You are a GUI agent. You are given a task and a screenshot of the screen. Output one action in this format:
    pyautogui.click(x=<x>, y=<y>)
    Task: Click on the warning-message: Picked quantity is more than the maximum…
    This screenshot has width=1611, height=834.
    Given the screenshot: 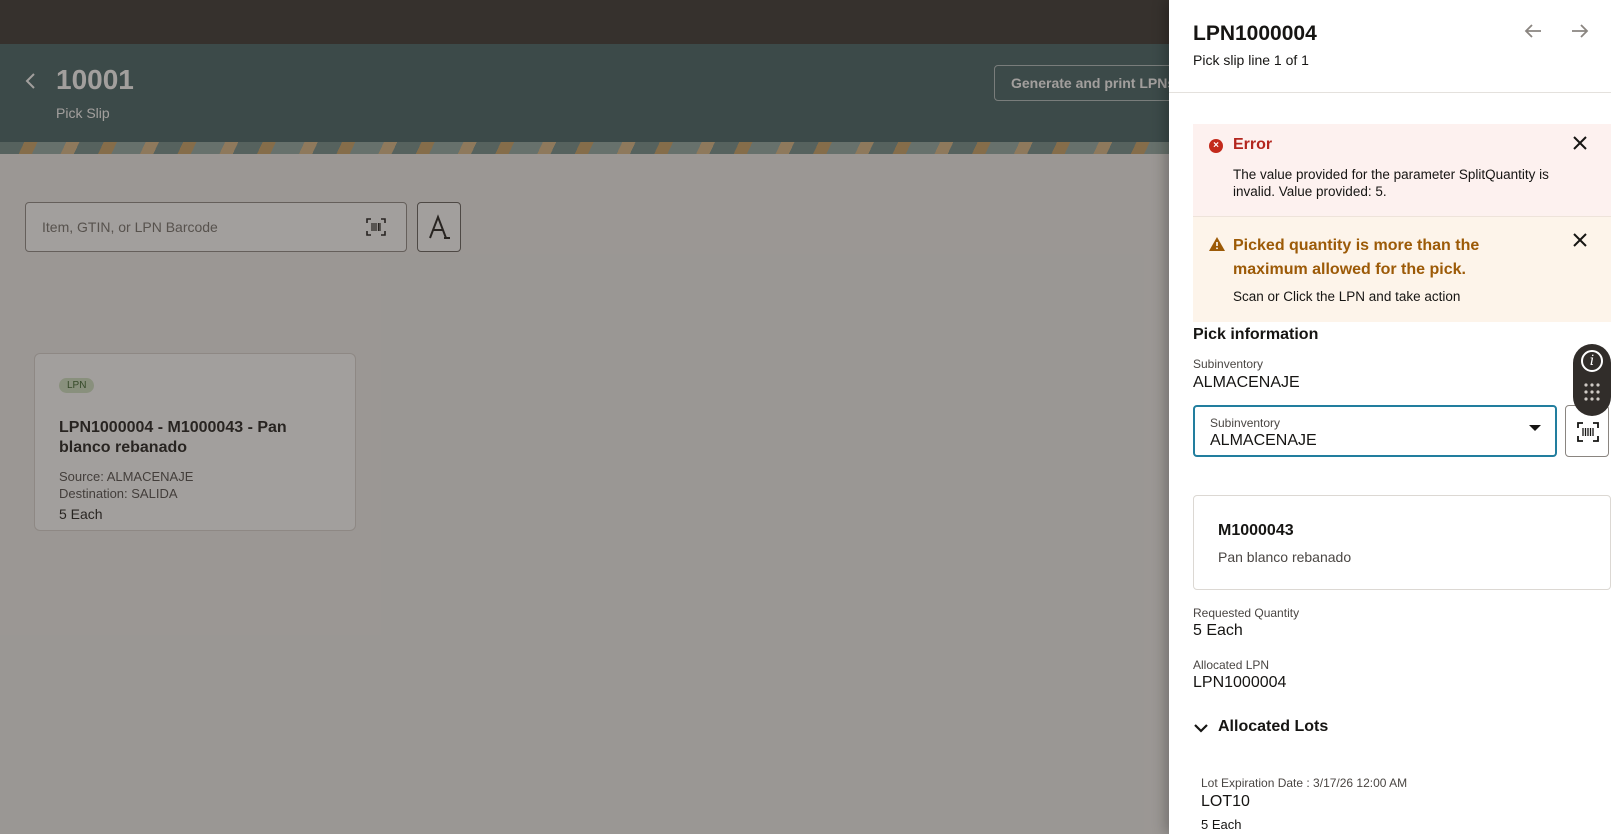 What is the action you would take?
    pyautogui.click(x=1402, y=269)
    